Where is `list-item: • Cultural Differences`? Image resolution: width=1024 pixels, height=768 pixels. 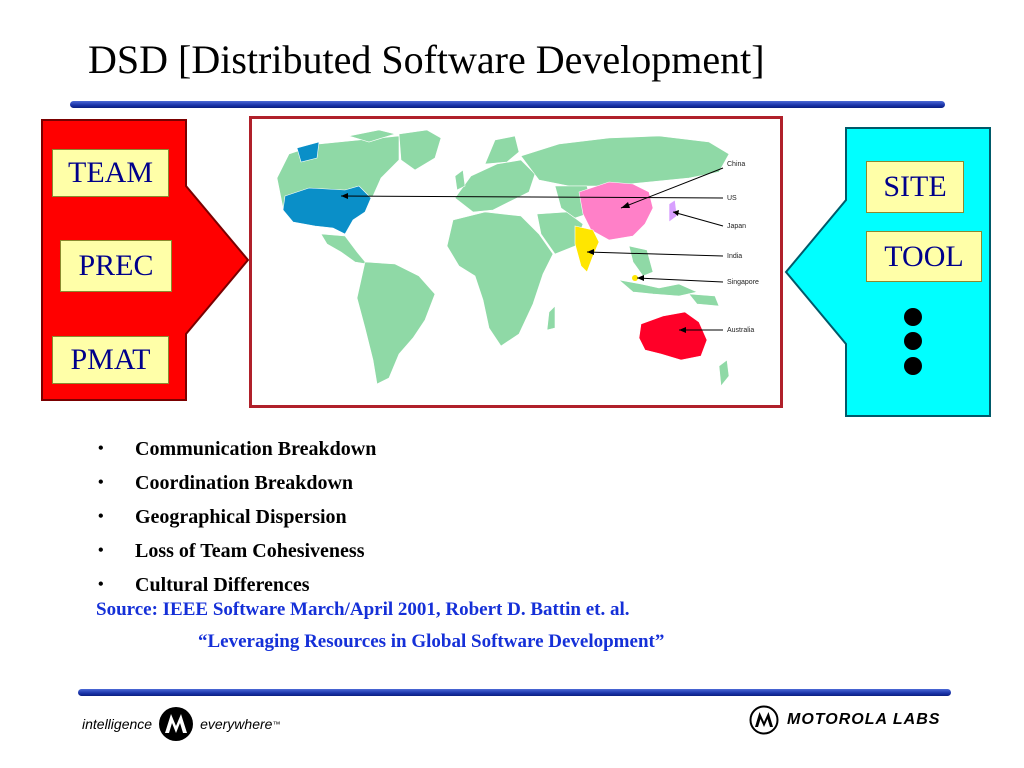 list-item: • Cultural Differences is located at coordinates (204, 584).